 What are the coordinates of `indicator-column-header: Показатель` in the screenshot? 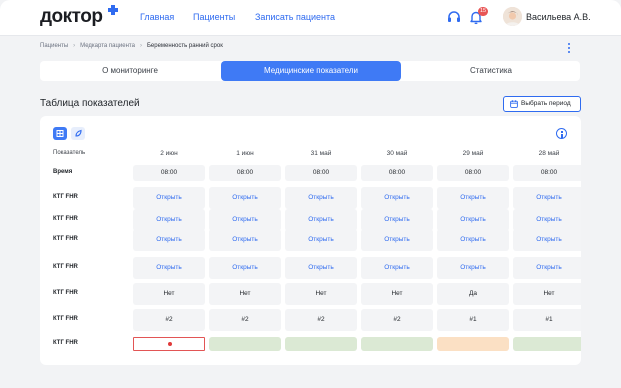 It's located at (69, 153).